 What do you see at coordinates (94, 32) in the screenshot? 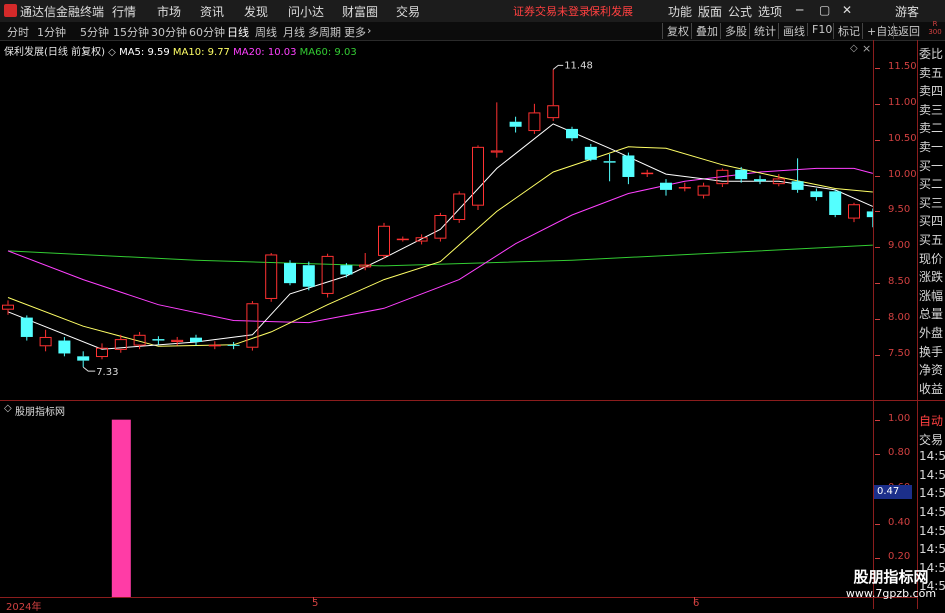
I see `period-5min: 5分钟` at bounding box center [94, 32].